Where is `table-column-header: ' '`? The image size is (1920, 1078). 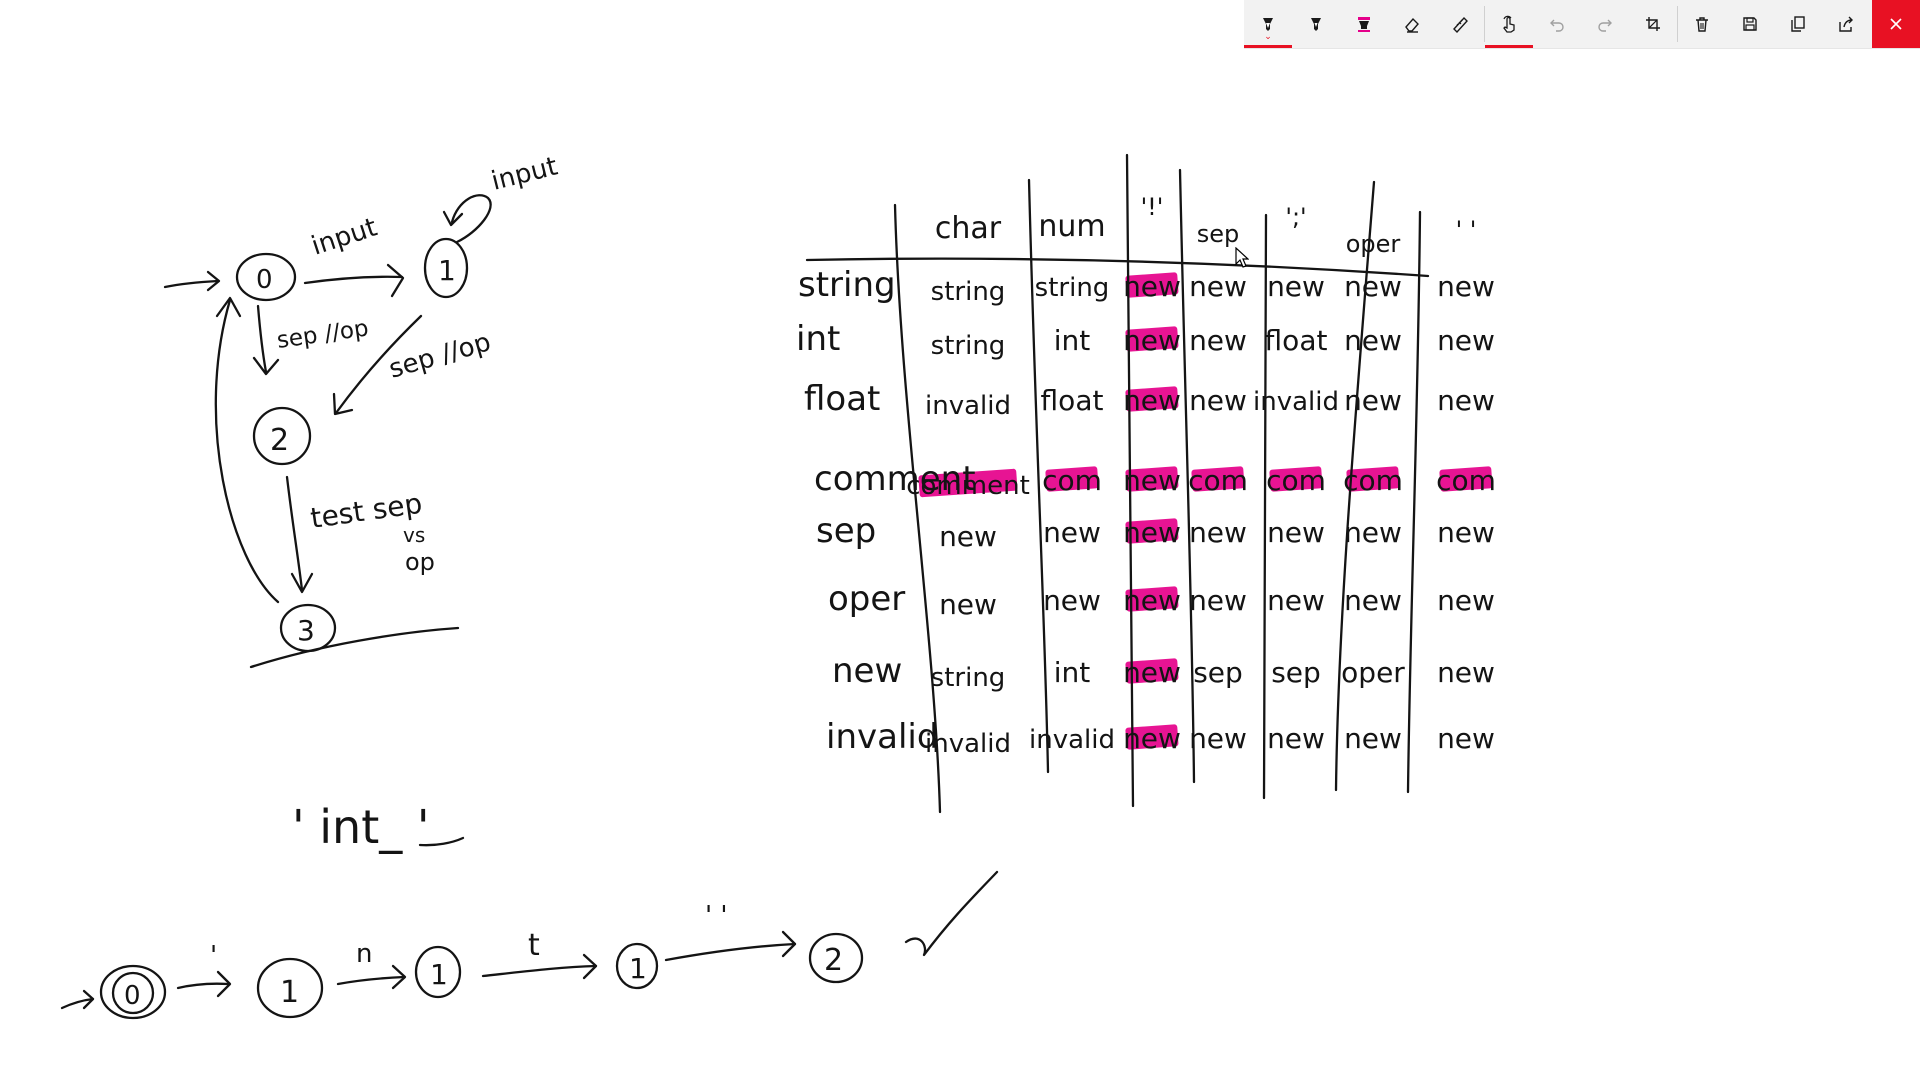 table-column-header: ' ' is located at coordinates (1466, 230).